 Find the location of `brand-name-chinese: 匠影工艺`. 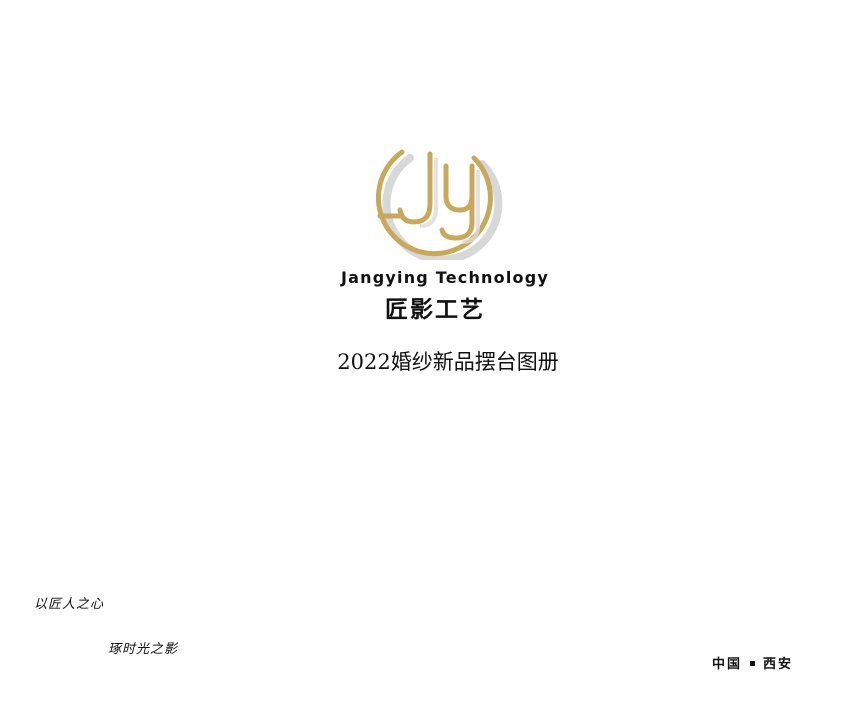

brand-name-chinese: 匠影工艺 is located at coordinates (435, 310).